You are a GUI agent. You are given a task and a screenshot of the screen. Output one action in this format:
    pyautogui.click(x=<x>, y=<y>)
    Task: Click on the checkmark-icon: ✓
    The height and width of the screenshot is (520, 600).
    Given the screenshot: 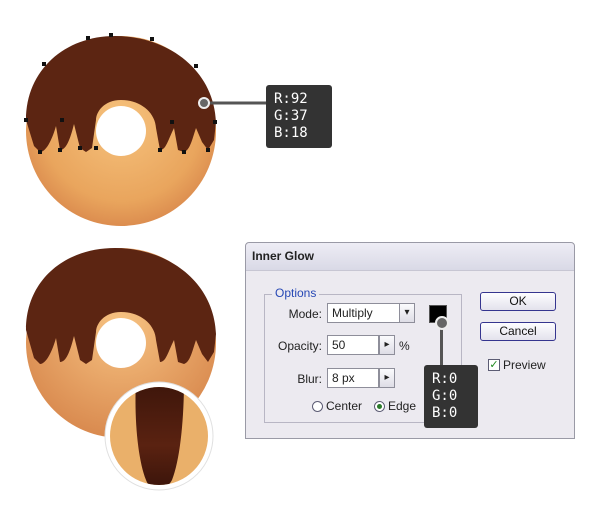 What is the action you would take?
    pyautogui.click(x=494, y=364)
    